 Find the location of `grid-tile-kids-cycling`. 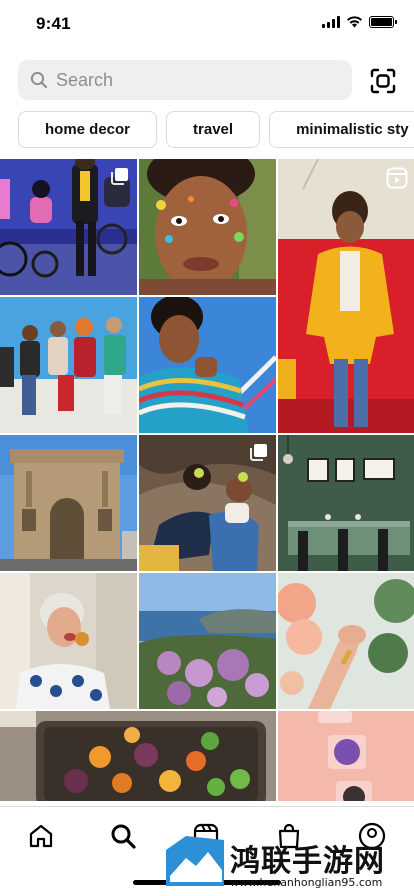

grid-tile-kids-cycling is located at coordinates (68, 227).